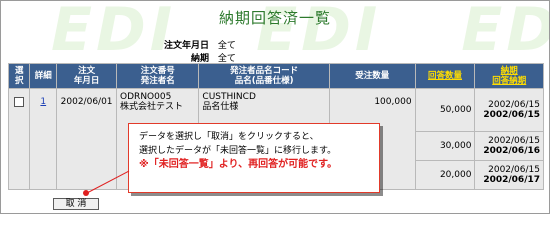  What do you see at coordinates (509, 76) in the screenshot?
I see `col-delivery: 納期 回答納期` at bounding box center [509, 76].